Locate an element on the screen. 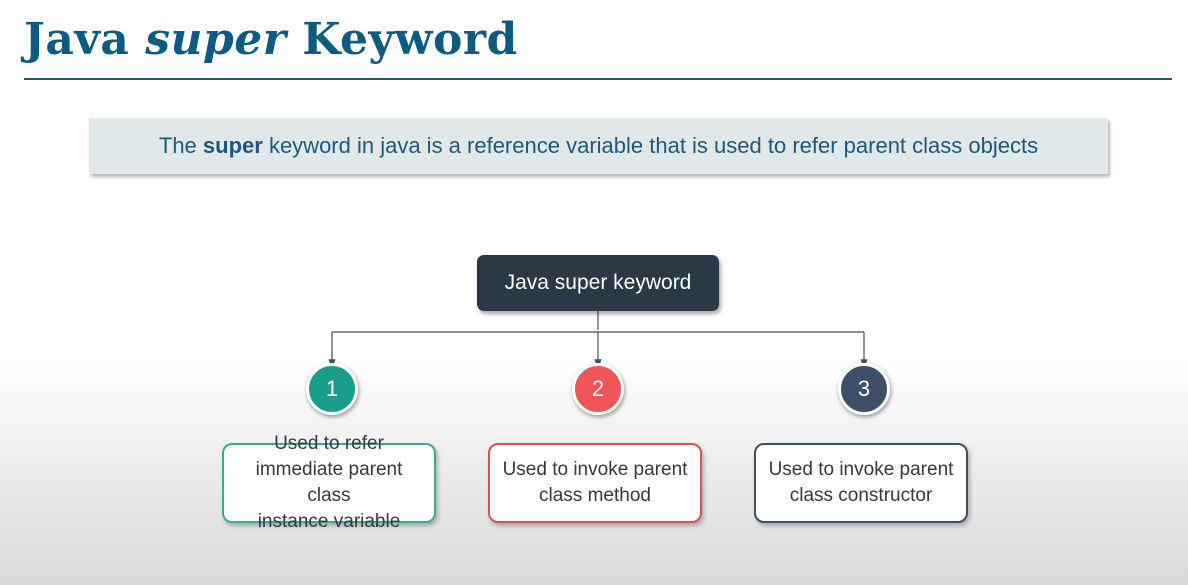 Image resolution: width=1188 pixels, height=585 pixels. usage-card-text: Used to invoke parent class method is located at coordinates (595, 482).